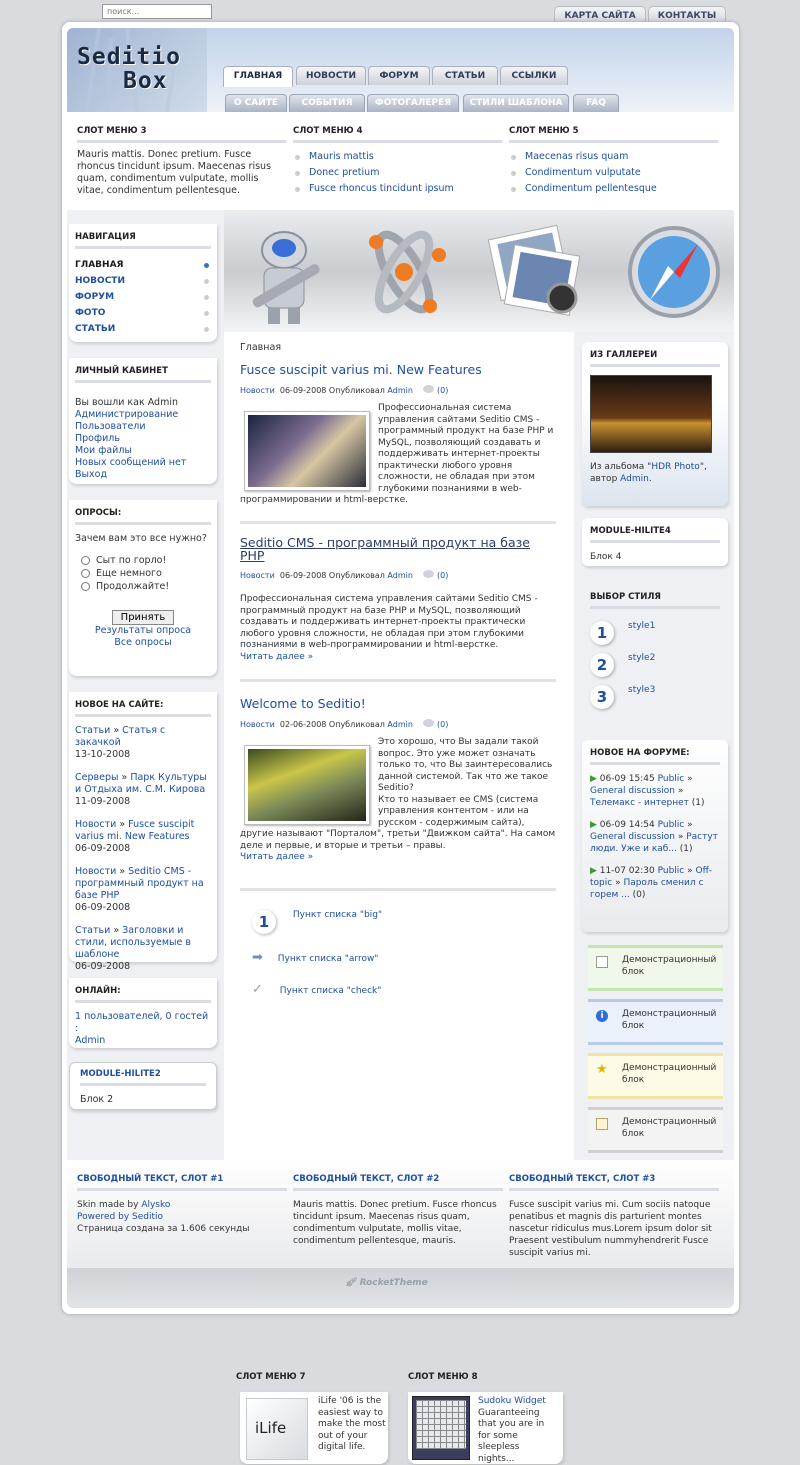 This screenshot has width=800, height=1465. I want to click on photo-viewer-icon, so click(534, 270).